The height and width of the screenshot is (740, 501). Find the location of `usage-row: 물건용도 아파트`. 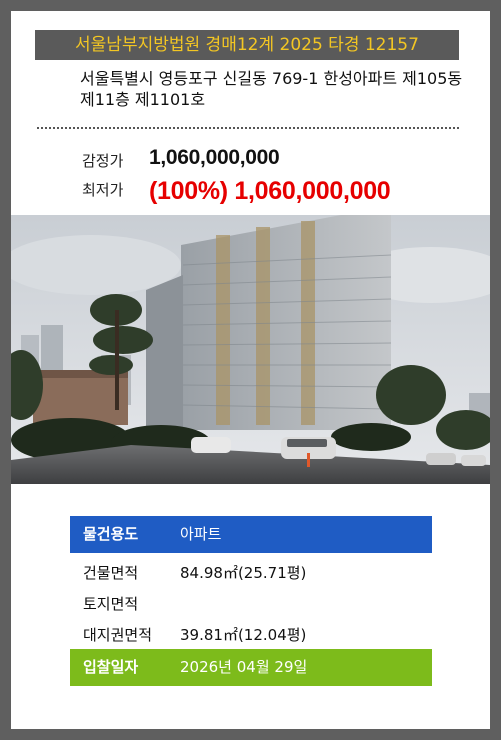

usage-row: 물건용도 아파트 is located at coordinates (251, 534).